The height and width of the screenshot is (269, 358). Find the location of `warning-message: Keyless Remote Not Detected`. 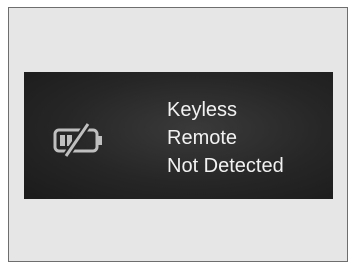

warning-message: Keyless Remote Not Detected is located at coordinates (225, 138).